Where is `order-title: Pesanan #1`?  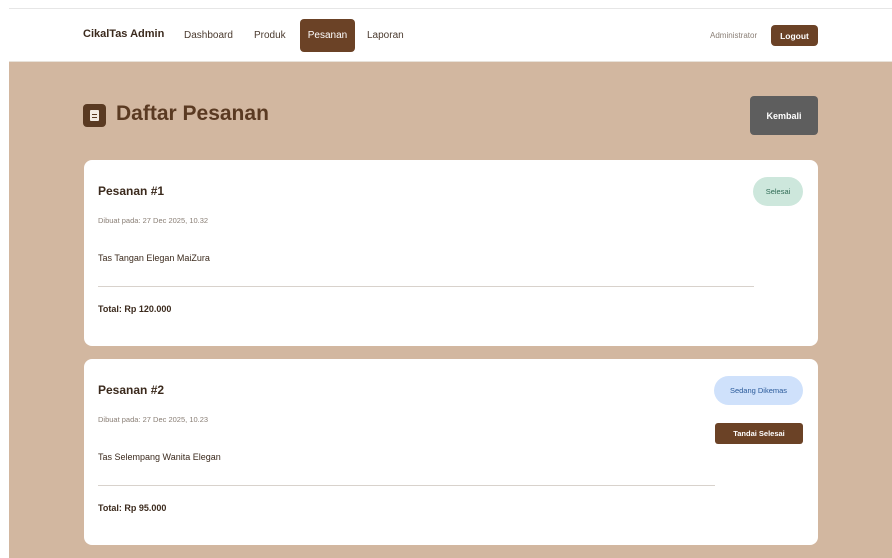
order-title: Pesanan #1 is located at coordinates (131, 191).